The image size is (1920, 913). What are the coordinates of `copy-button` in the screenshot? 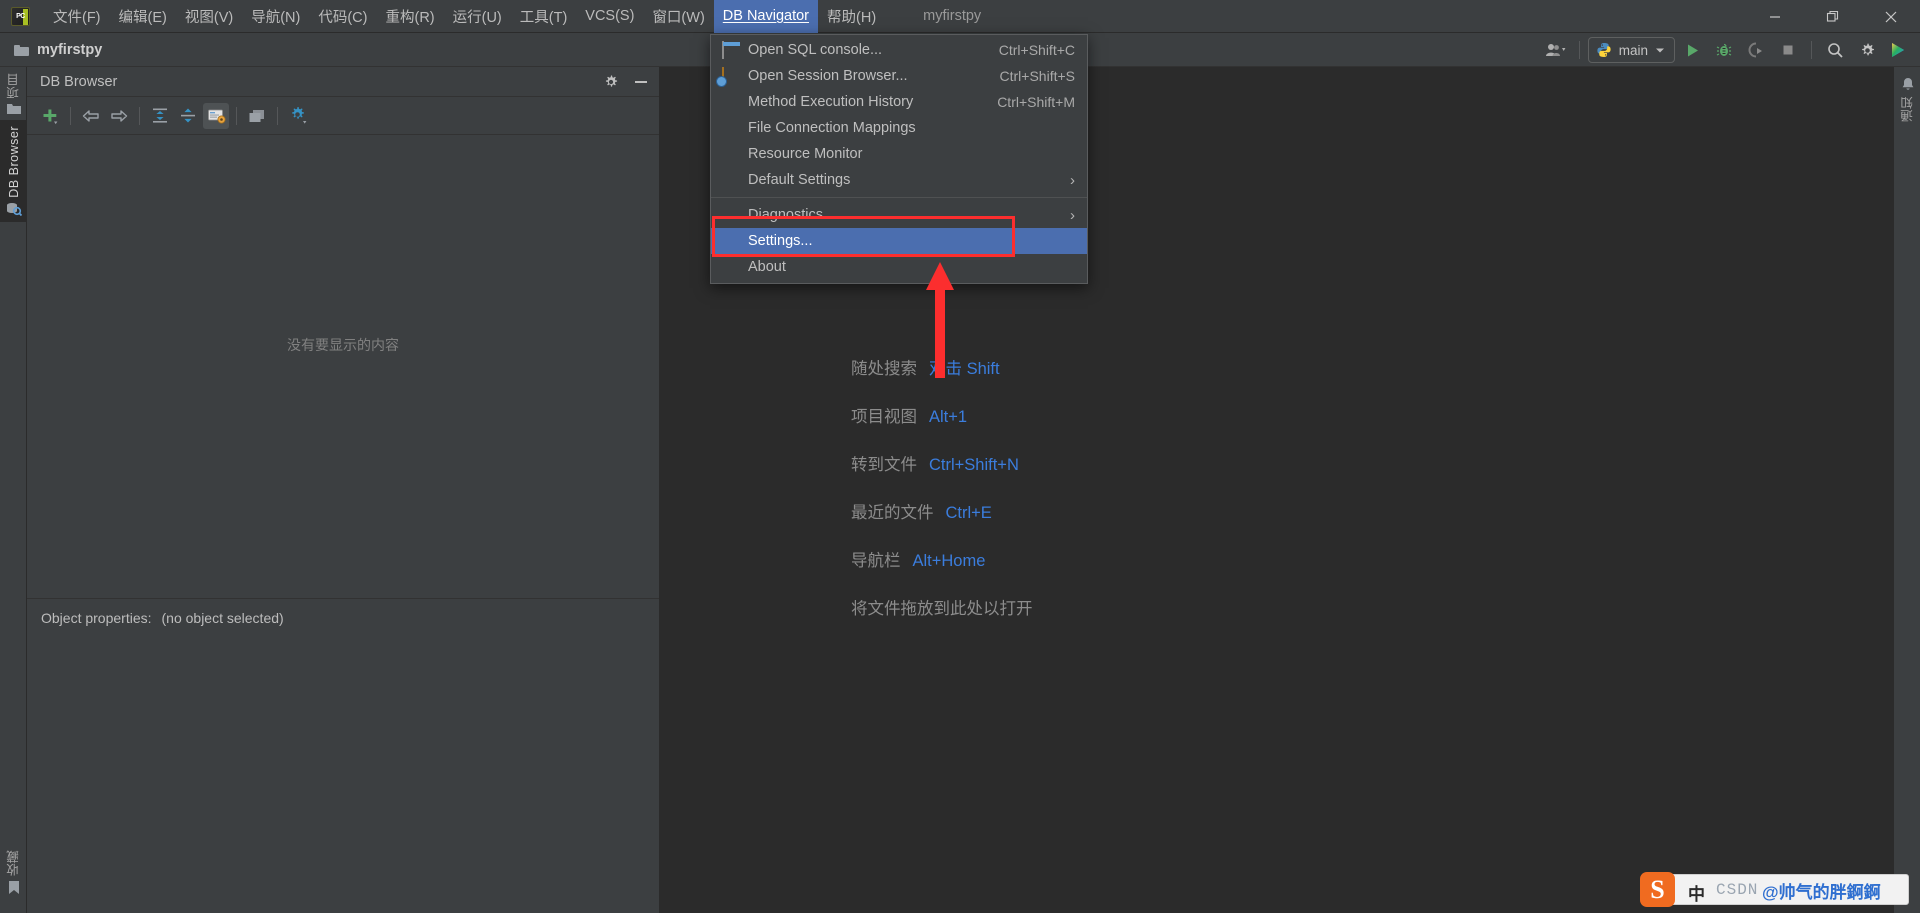 It's located at (257, 116).